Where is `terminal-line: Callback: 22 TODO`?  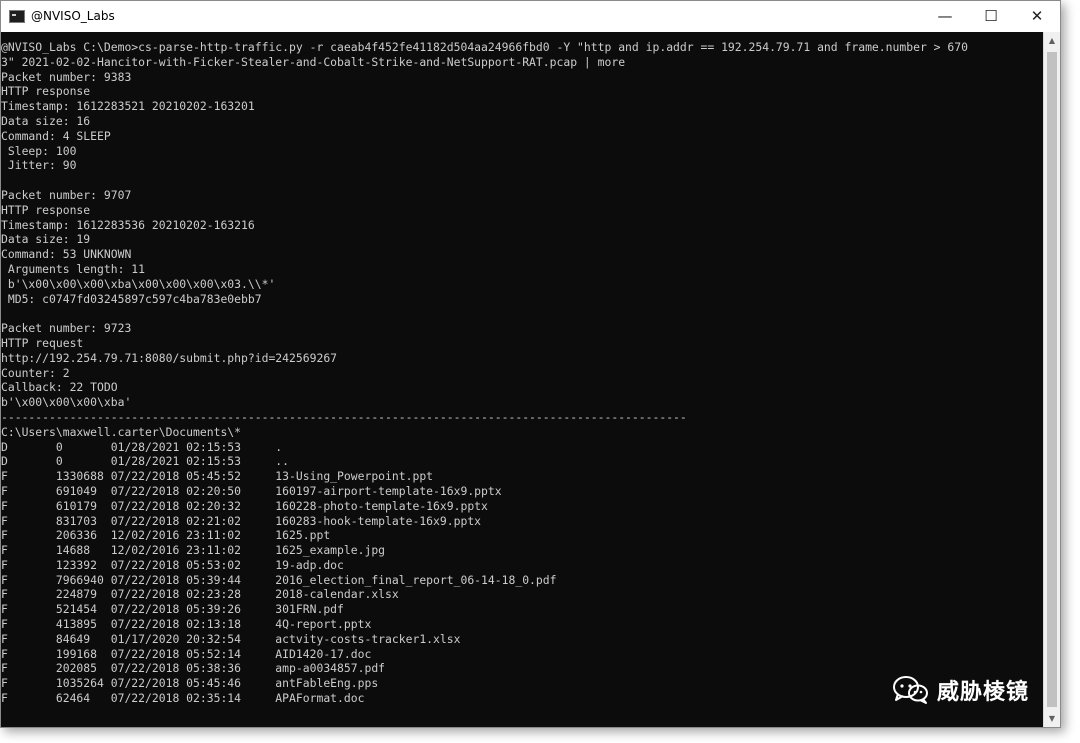
terminal-line: Callback: 22 TODO is located at coordinates (59, 387).